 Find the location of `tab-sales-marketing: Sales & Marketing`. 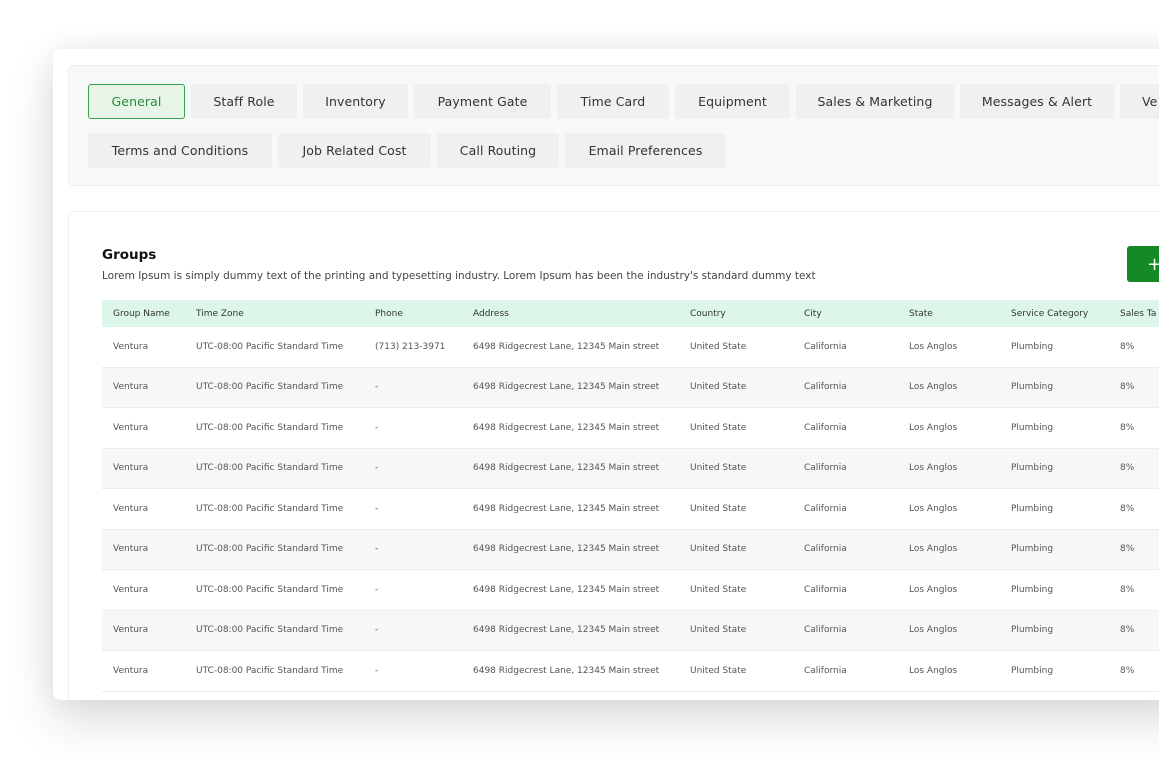

tab-sales-marketing: Sales & Marketing is located at coordinates (875, 101).